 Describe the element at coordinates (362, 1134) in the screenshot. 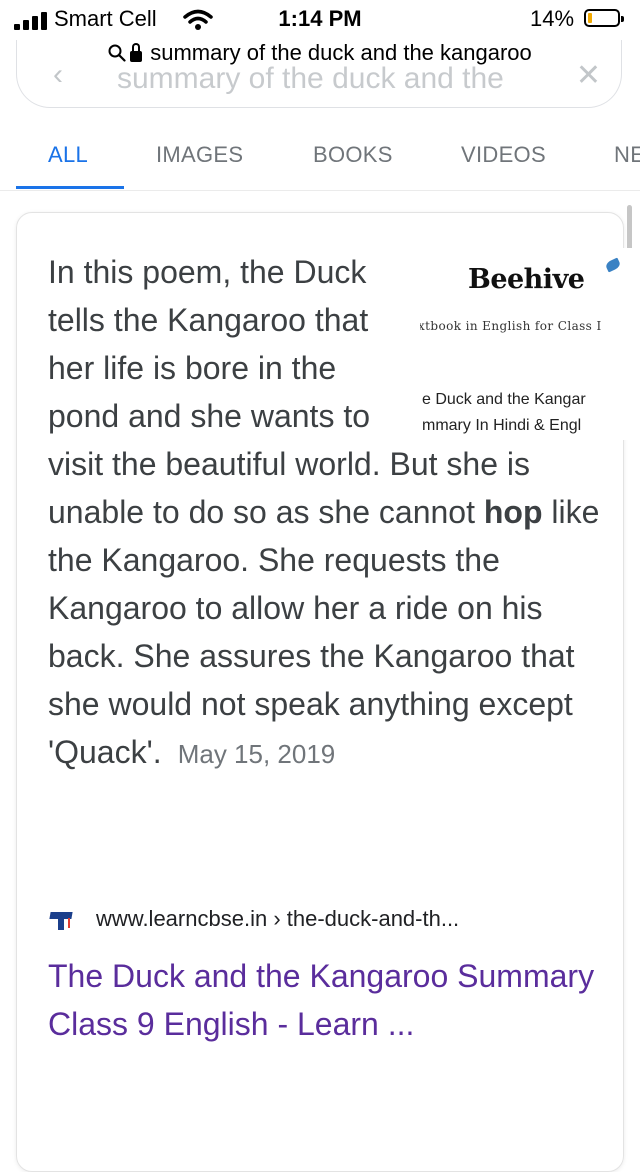

I see `about-featured-snippets-row` at that location.